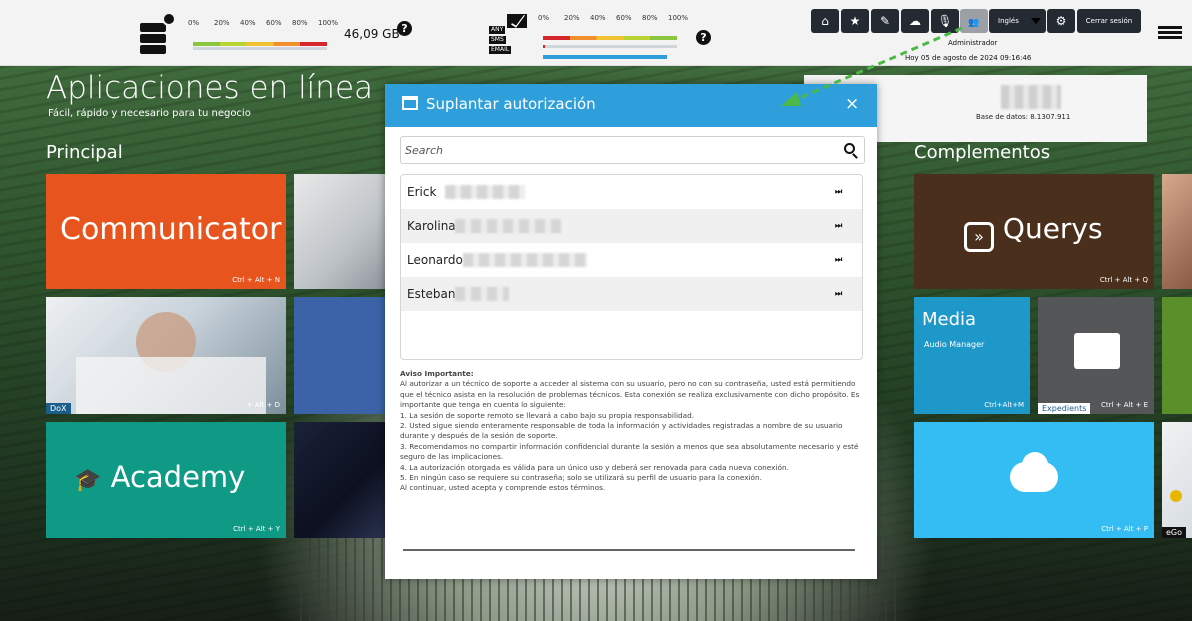 This screenshot has height=621, width=1192. Describe the element at coordinates (1036, 21) in the screenshot. I see `chevron-down-icon` at that location.